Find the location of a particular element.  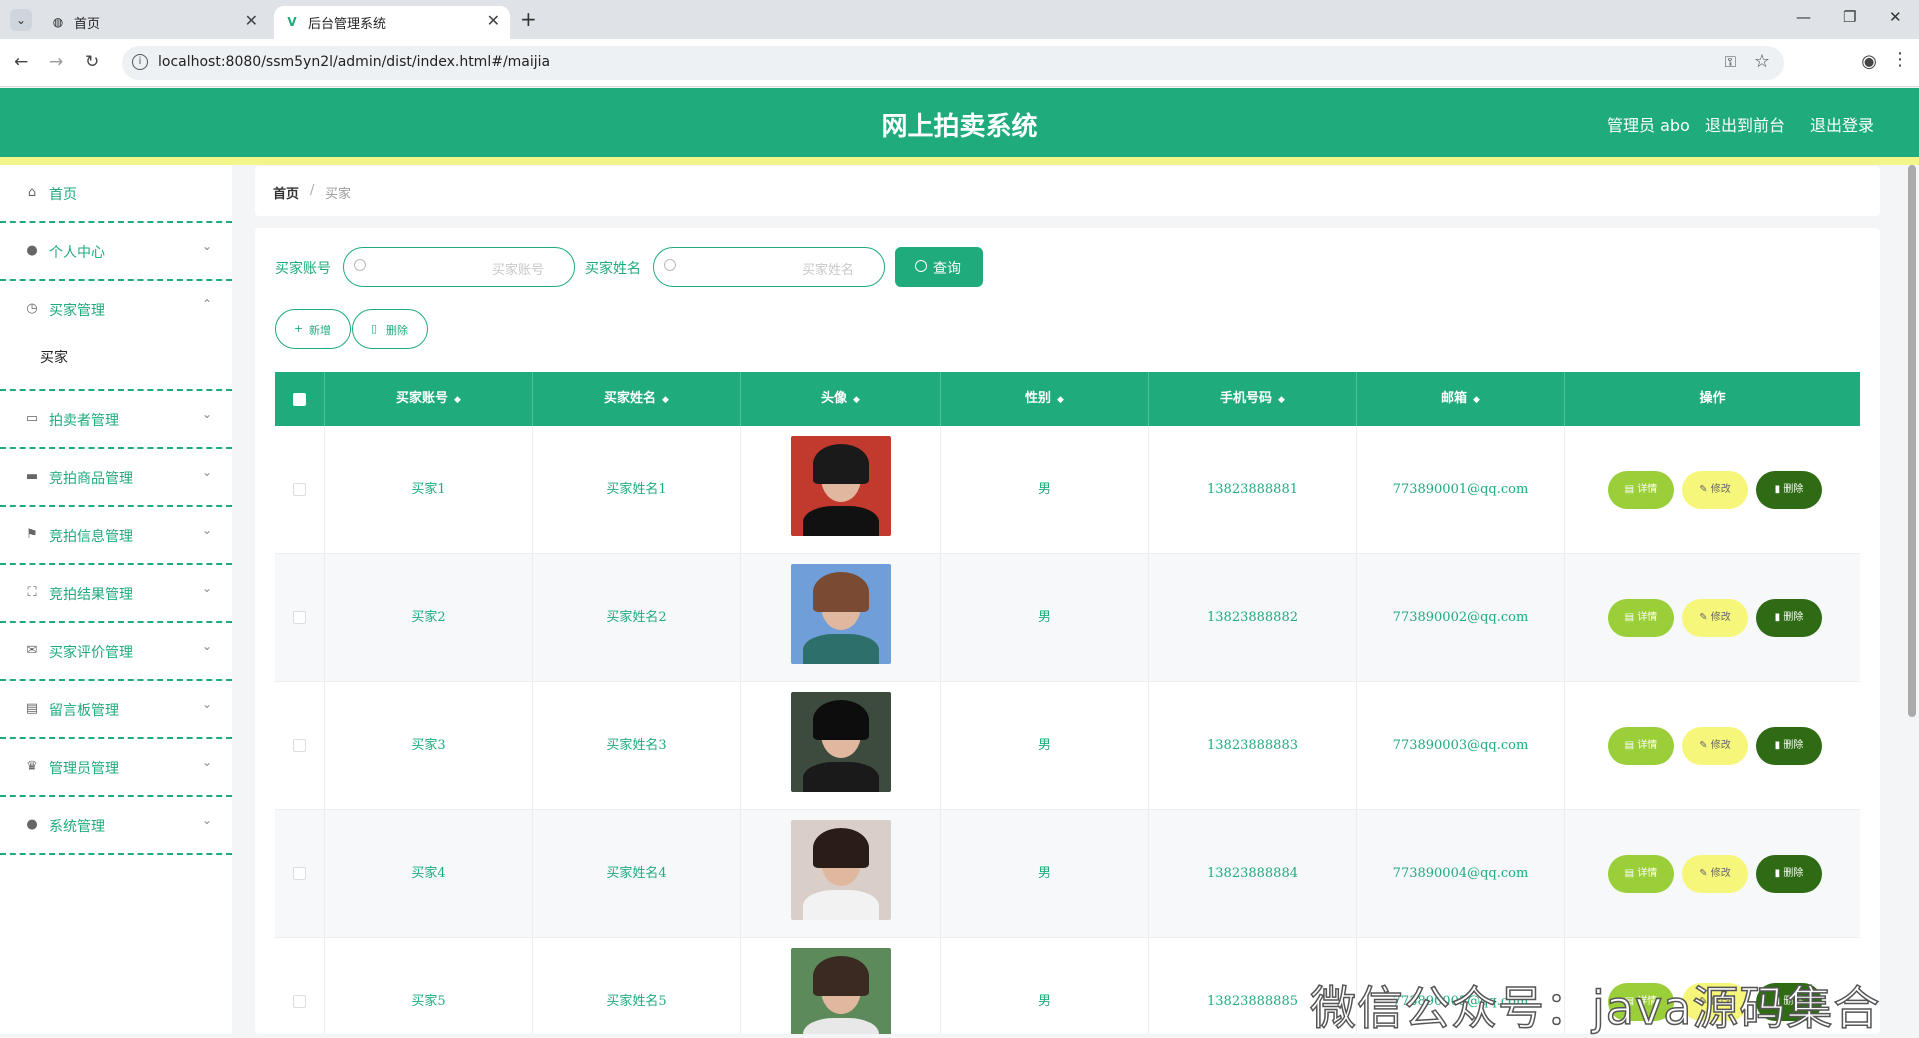

column-header-label: 买家姓名 is located at coordinates (630, 398).